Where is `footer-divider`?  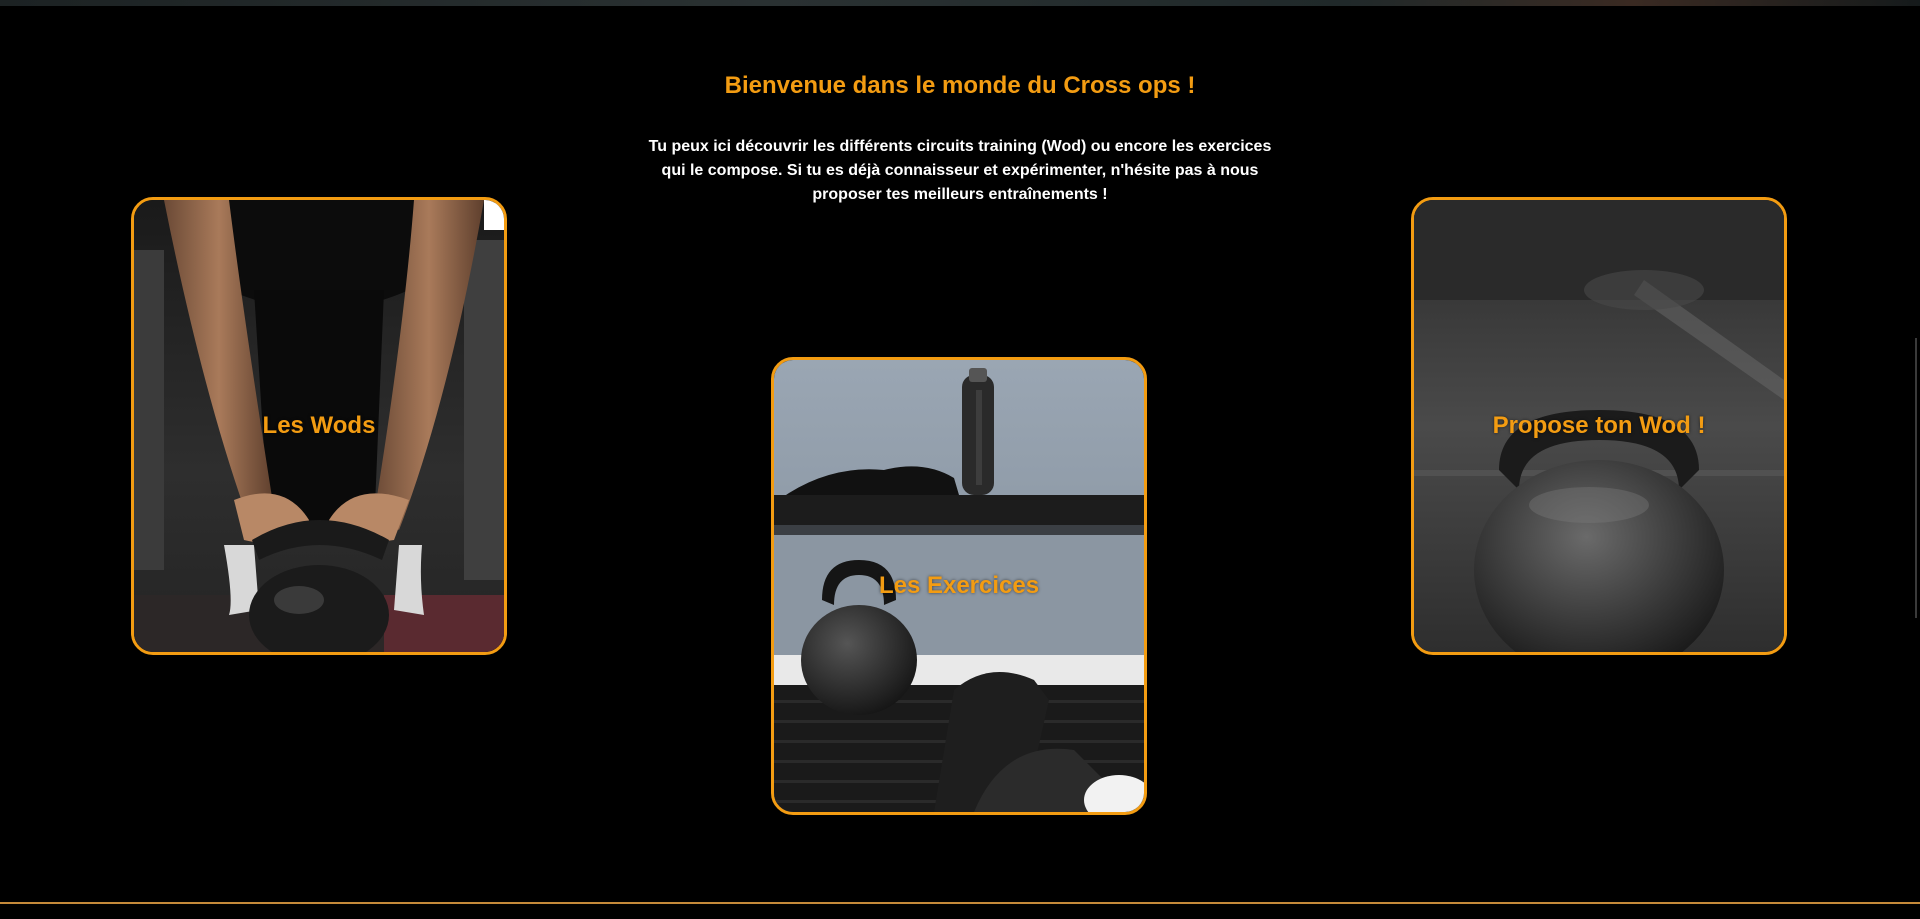
footer-divider is located at coordinates (960, 903).